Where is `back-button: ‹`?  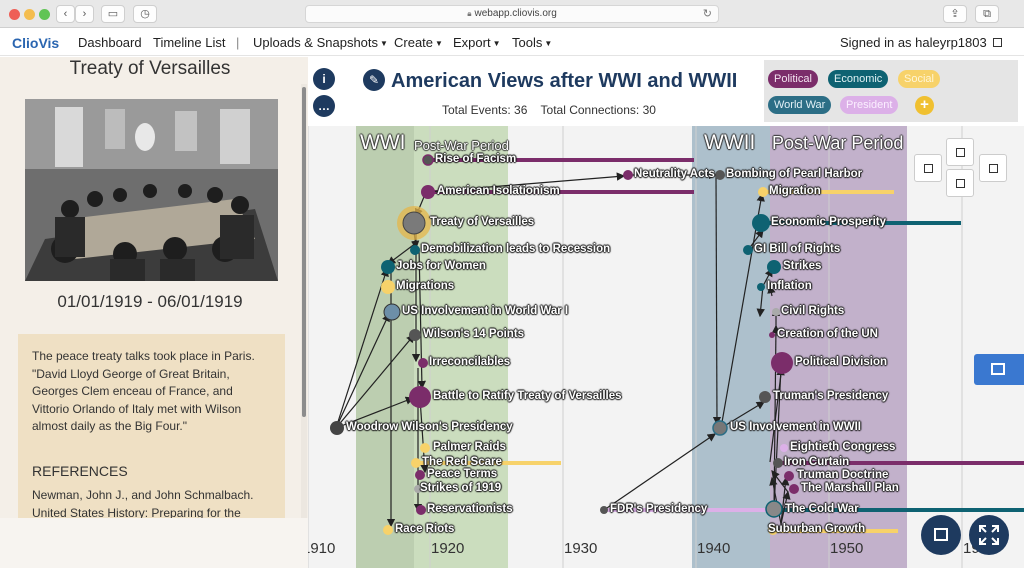 back-button: ‹ is located at coordinates (65, 14).